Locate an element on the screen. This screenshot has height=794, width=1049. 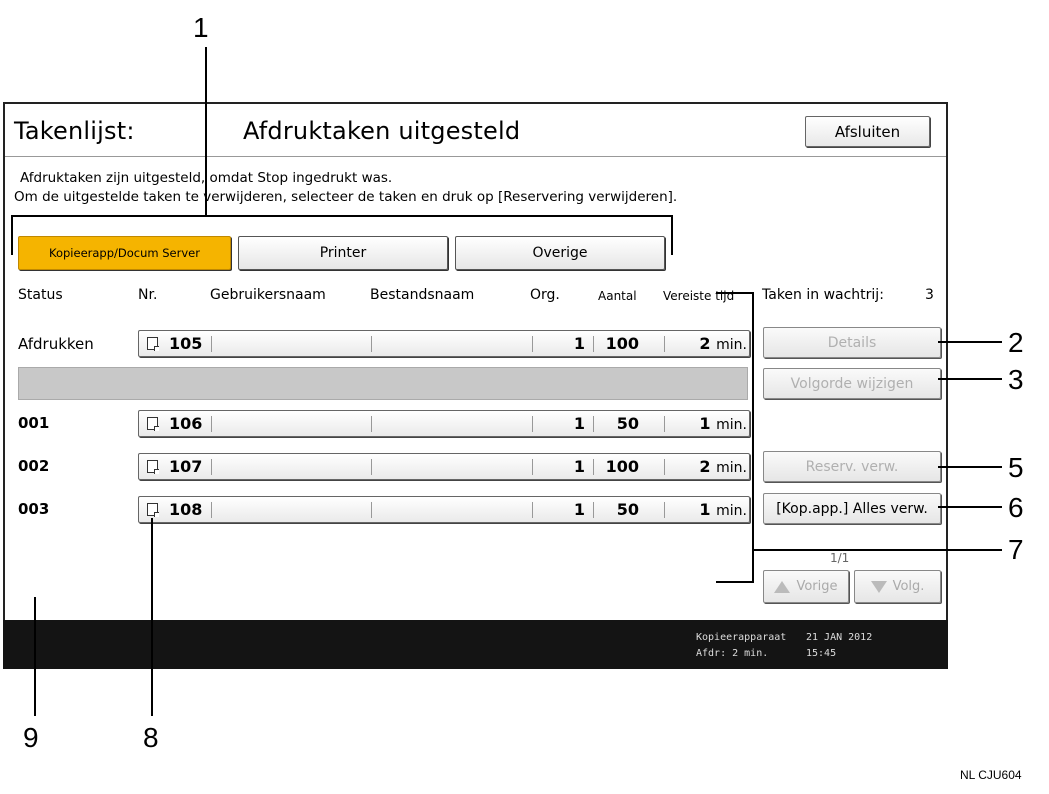
title-divider is located at coordinates (475, 156).